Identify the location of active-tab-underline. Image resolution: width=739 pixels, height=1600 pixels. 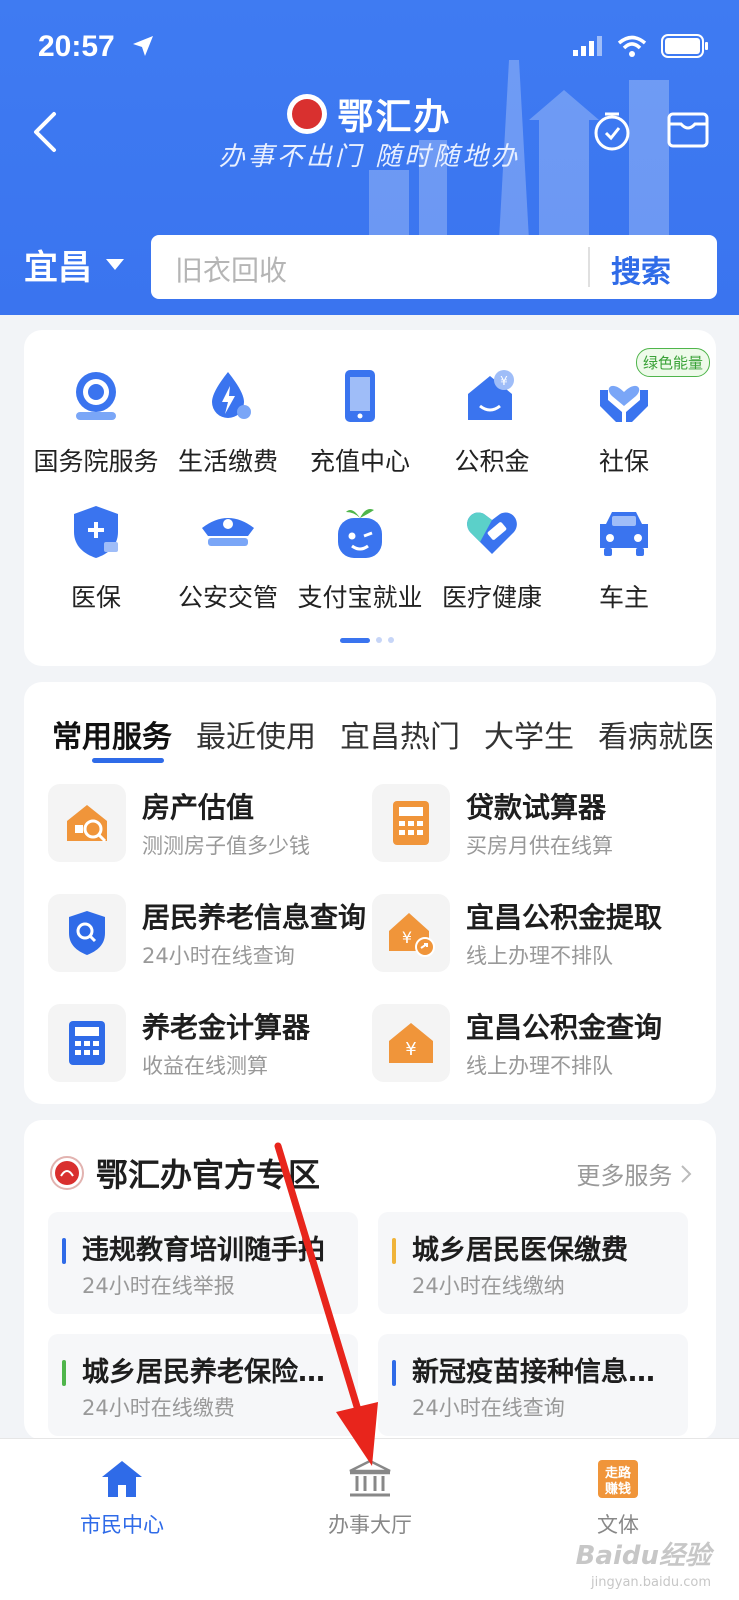
(128, 760).